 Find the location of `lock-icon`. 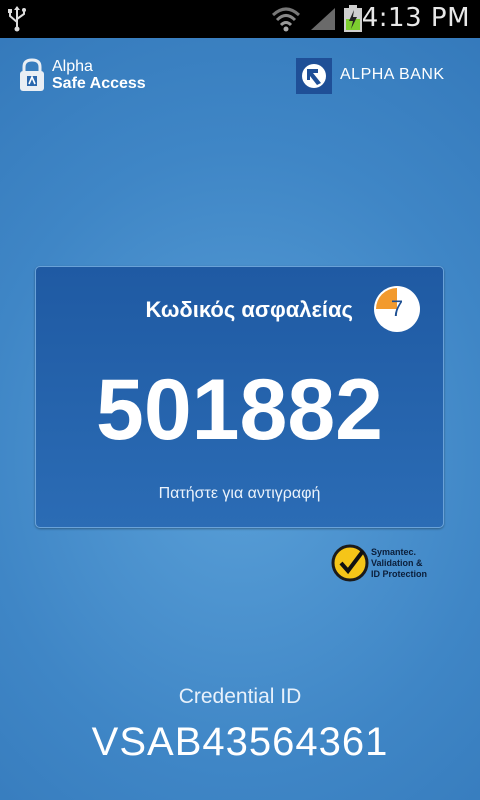

lock-icon is located at coordinates (32, 74).